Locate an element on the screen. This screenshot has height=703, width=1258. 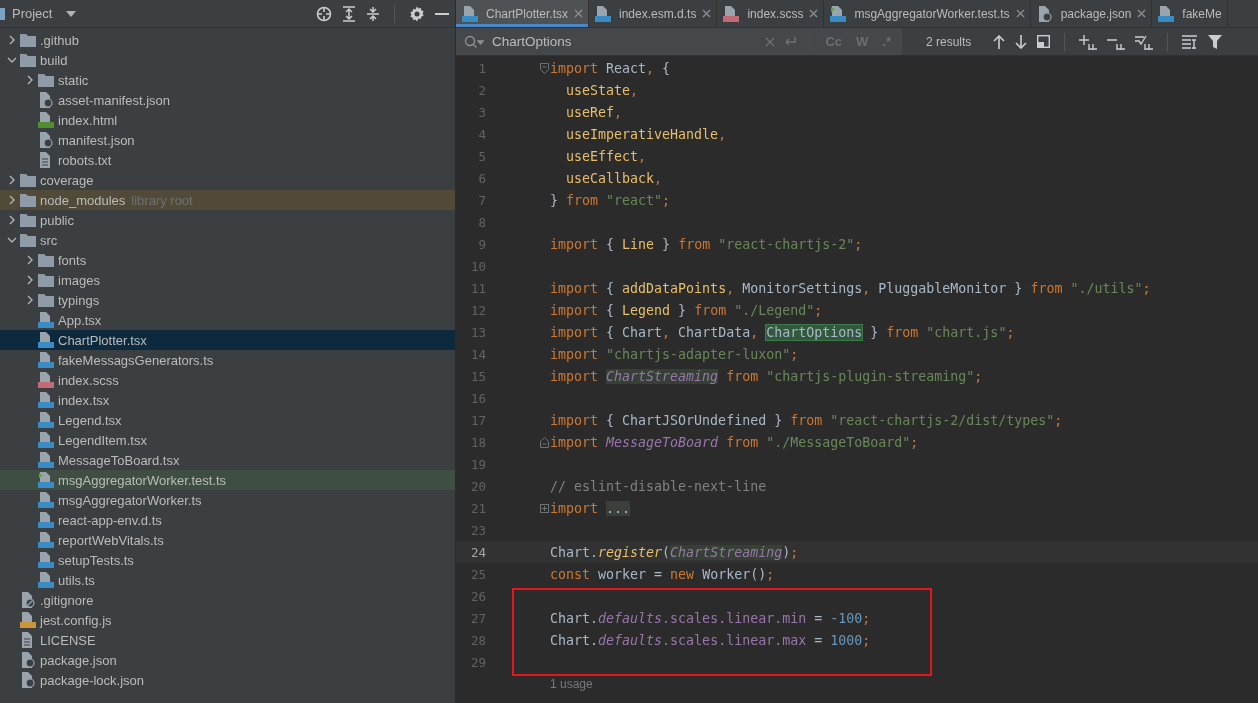
arrow-down-icon is located at coordinates (1021, 41).